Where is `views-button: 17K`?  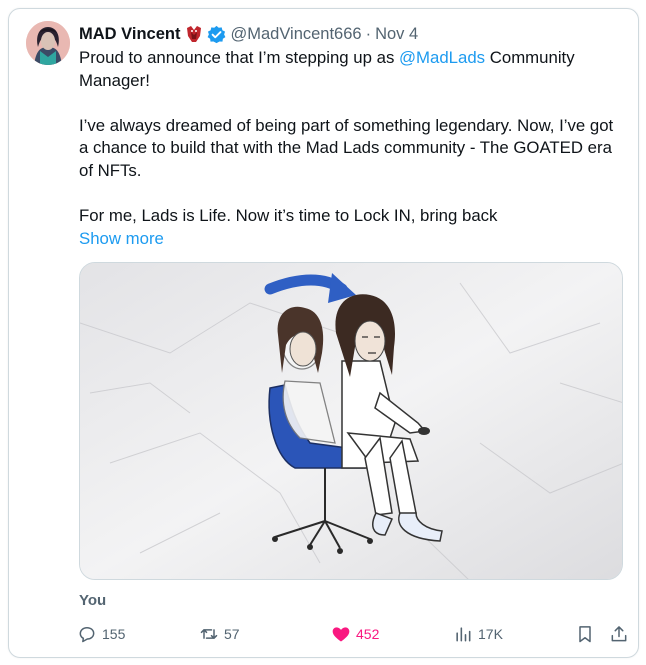
views-button: 17K is located at coordinates (478, 634).